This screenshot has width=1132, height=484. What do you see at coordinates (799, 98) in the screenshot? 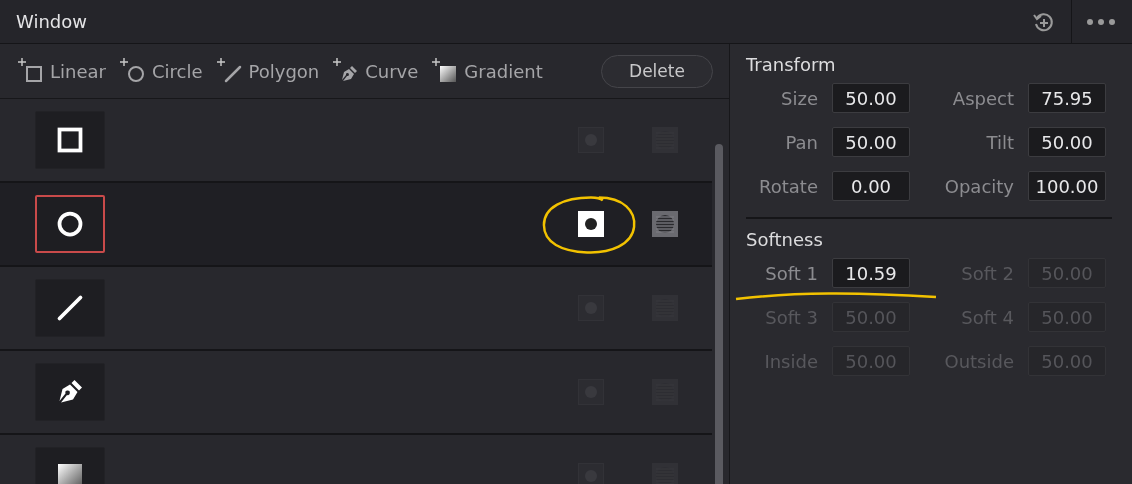
I see `field-label: Size` at bounding box center [799, 98].